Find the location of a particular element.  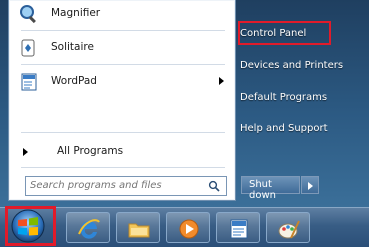

search-box is located at coordinates (126, 186).